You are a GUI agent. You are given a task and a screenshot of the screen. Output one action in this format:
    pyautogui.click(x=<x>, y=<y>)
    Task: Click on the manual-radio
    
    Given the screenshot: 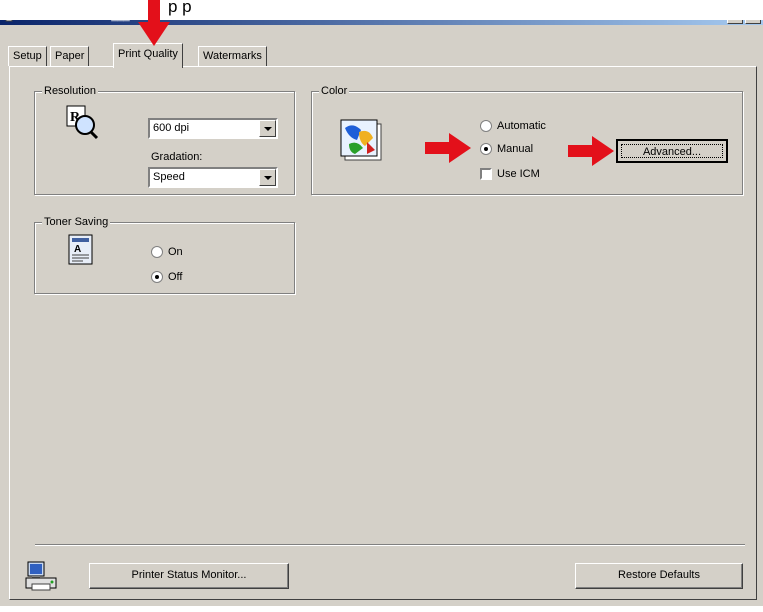 What is the action you would take?
    pyautogui.click(x=486, y=149)
    